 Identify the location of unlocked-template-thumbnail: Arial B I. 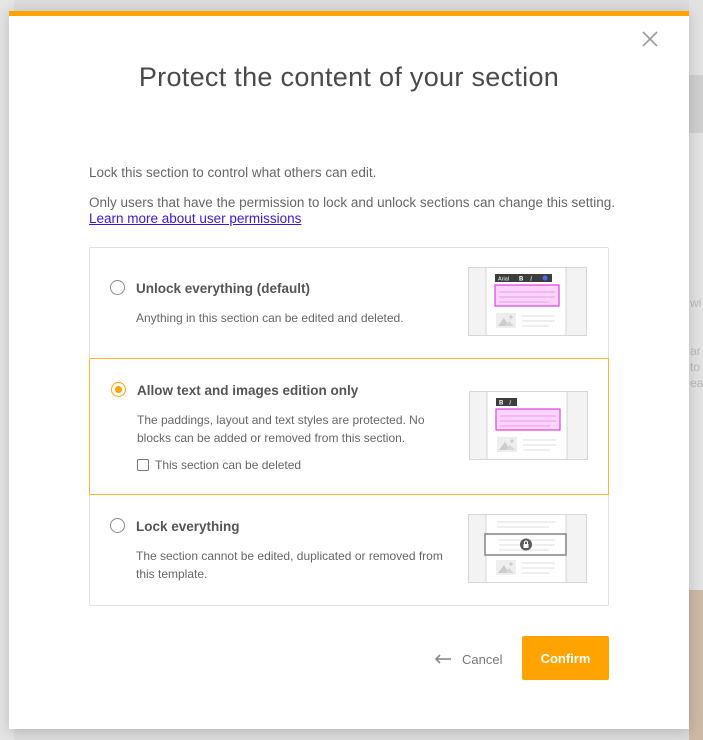
(527, 301).